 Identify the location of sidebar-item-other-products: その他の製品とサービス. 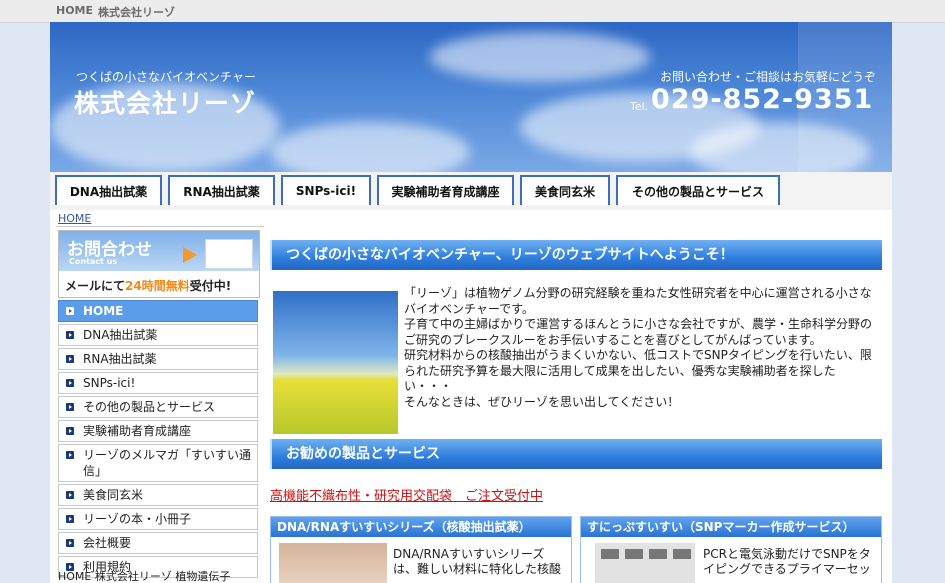
(158, 407).